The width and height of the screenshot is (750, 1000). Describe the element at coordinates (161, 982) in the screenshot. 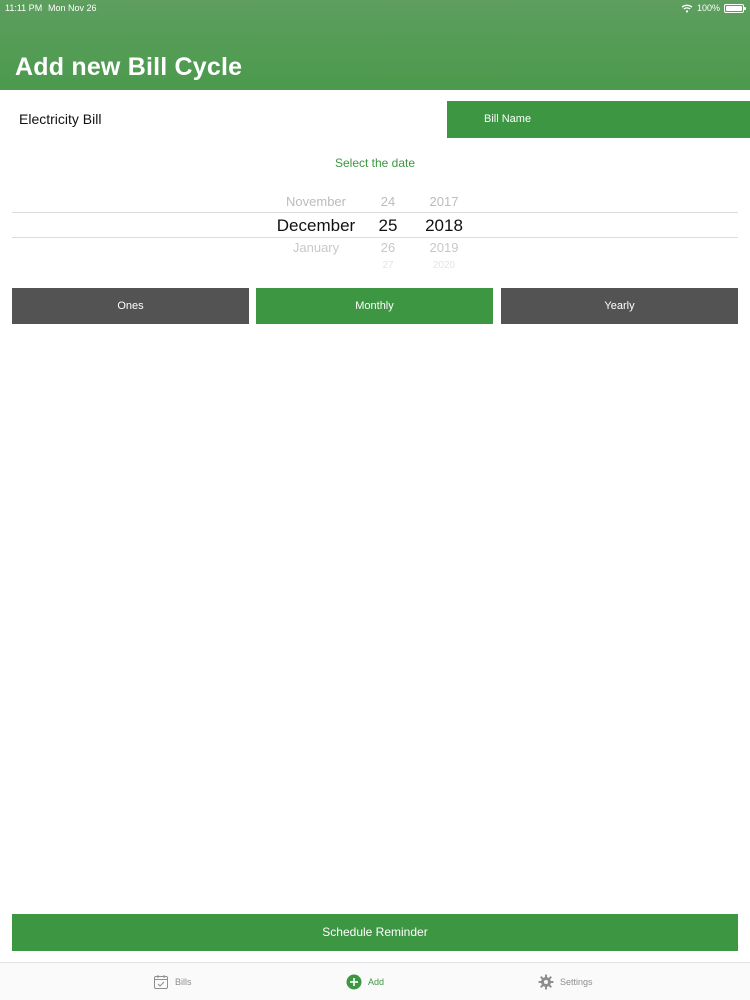

I see `calendar-icon` at that location.